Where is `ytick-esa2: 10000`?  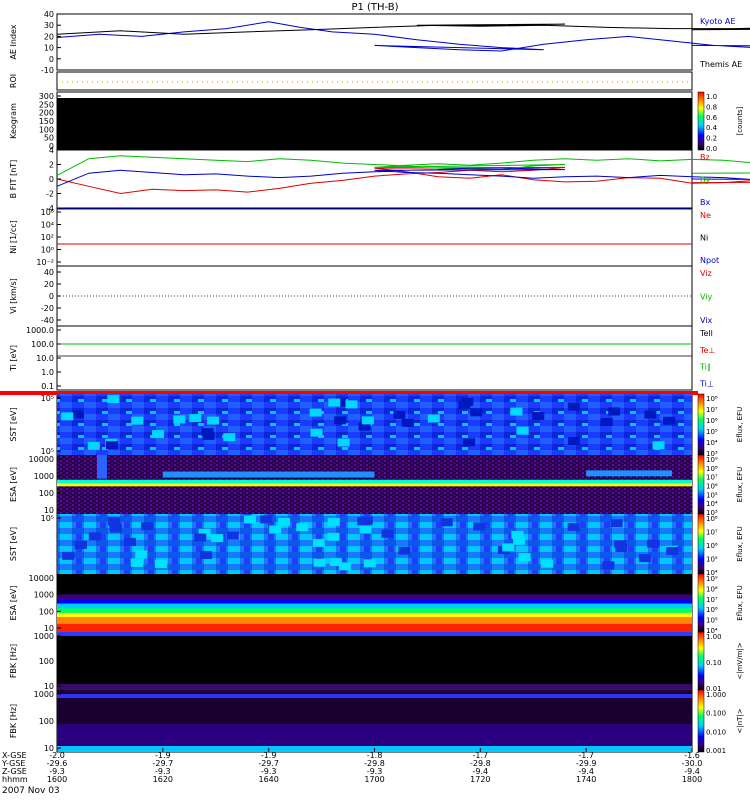 ytick-esa2: 10000 is located at coordinates (41, 578).